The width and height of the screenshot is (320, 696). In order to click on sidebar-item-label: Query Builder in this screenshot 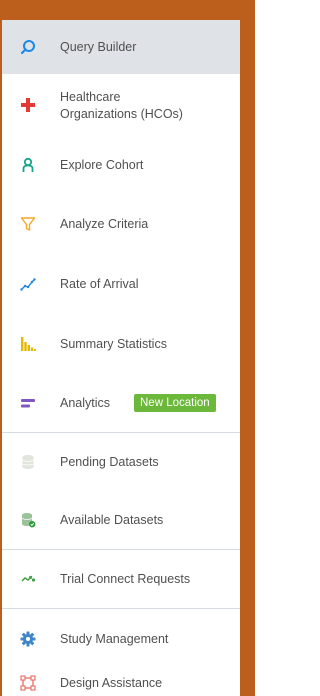, I will do `click(98, 47)`.